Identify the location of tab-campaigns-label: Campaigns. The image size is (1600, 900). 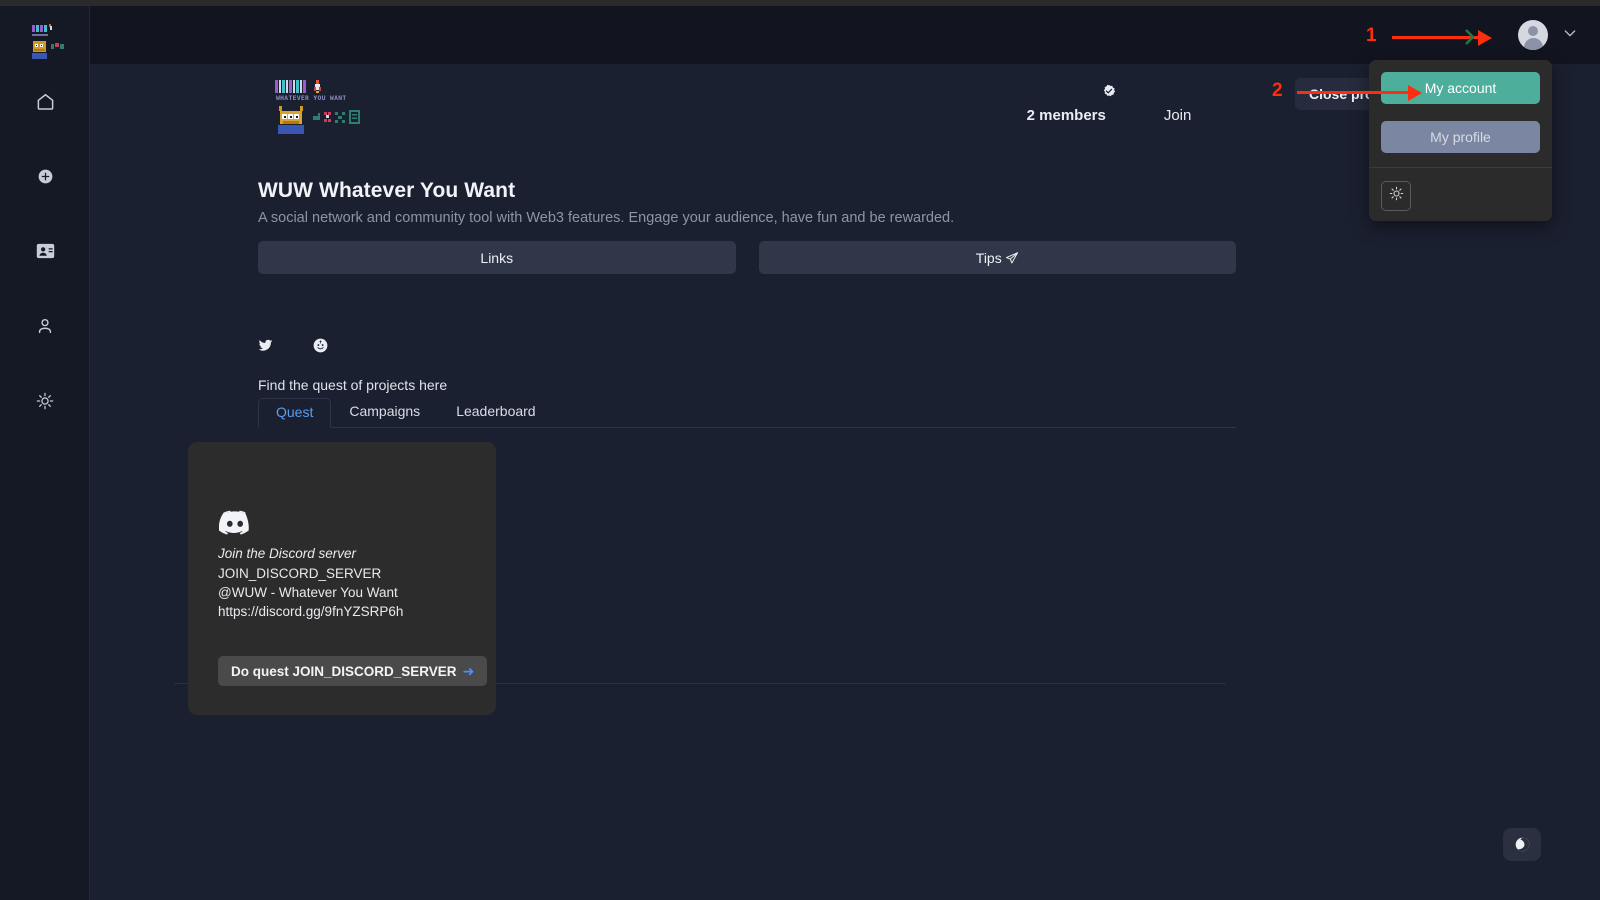
(385, 411).